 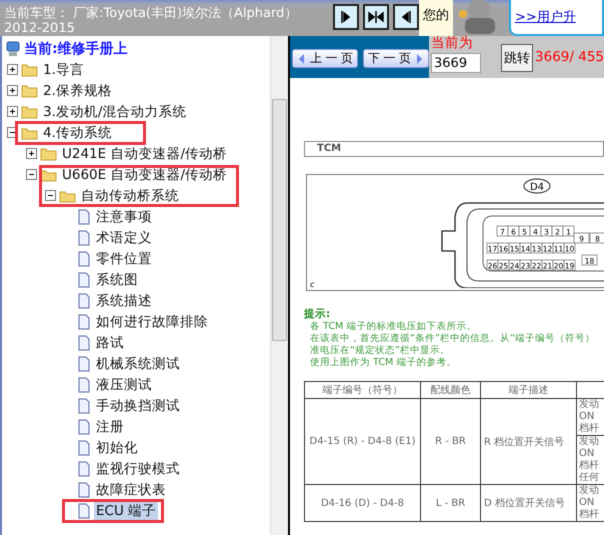 I want to click on computer-icon, so click(x=13, y=48).